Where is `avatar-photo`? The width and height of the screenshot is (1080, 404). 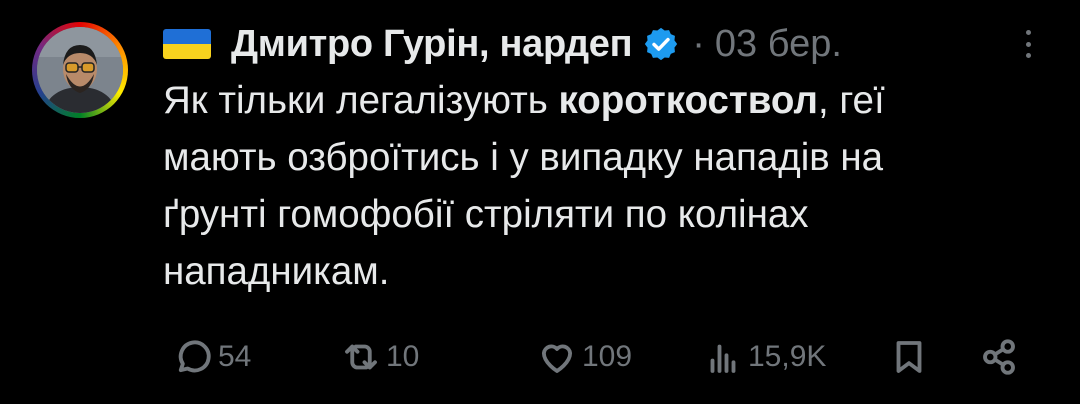
avatar-photo is located at coordinates (80, 70).